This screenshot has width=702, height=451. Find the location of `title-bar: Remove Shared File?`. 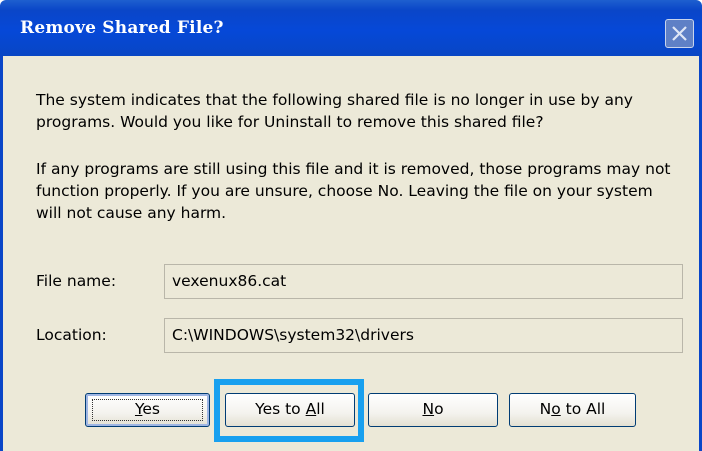

title-bar: Remove Shared File? is located at coordinates (351, 28).